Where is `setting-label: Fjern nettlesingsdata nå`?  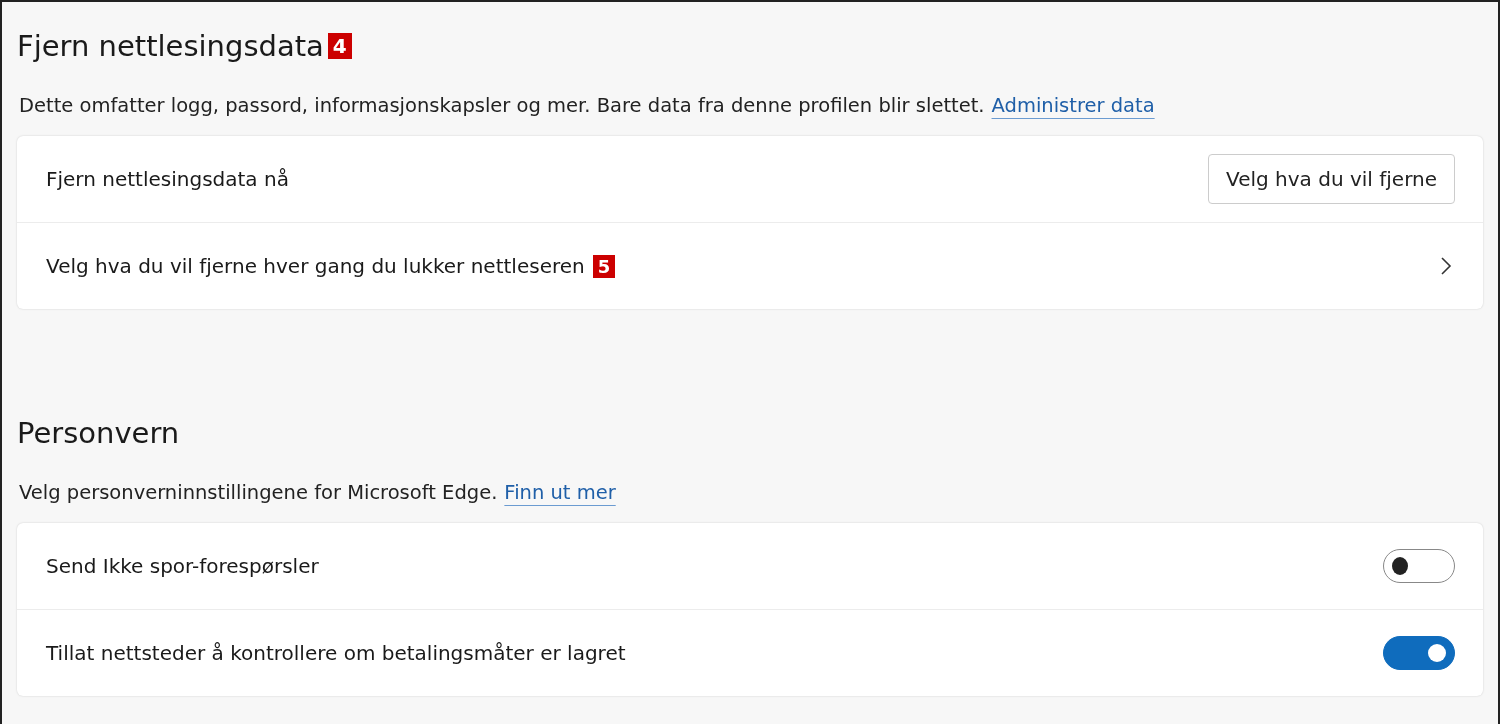
setting-label: Fjern nettlesingsdata nå is located at coordinates (167, 179).